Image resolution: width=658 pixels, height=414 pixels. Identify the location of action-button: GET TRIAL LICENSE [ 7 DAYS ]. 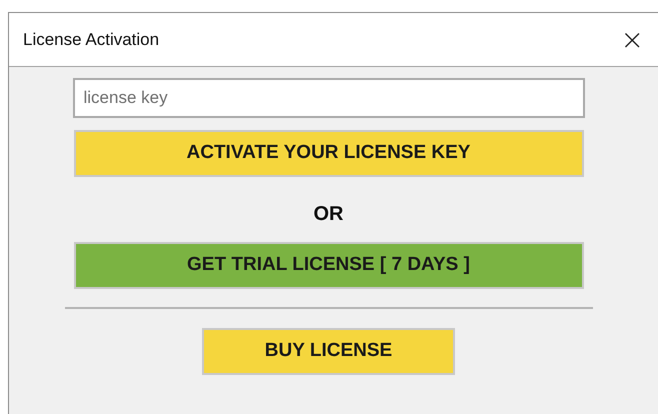
(329, 265).